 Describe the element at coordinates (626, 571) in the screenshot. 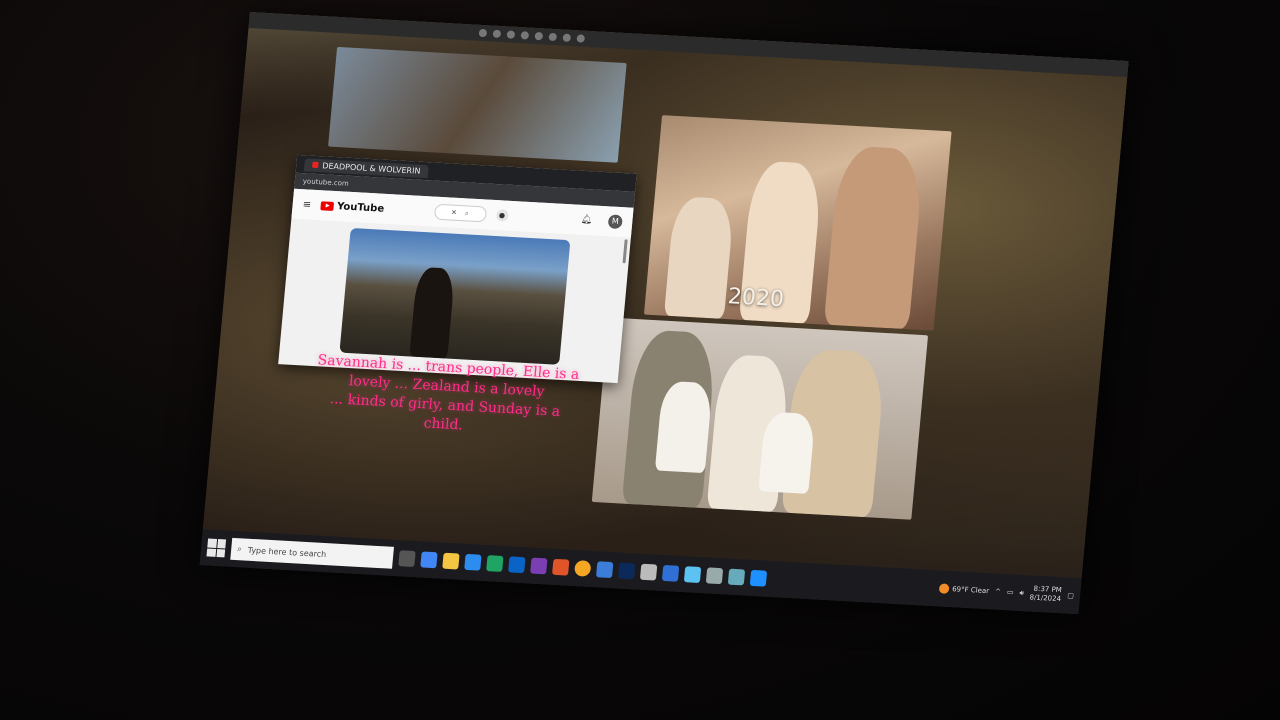

I see `photoshop-icon` at that location.